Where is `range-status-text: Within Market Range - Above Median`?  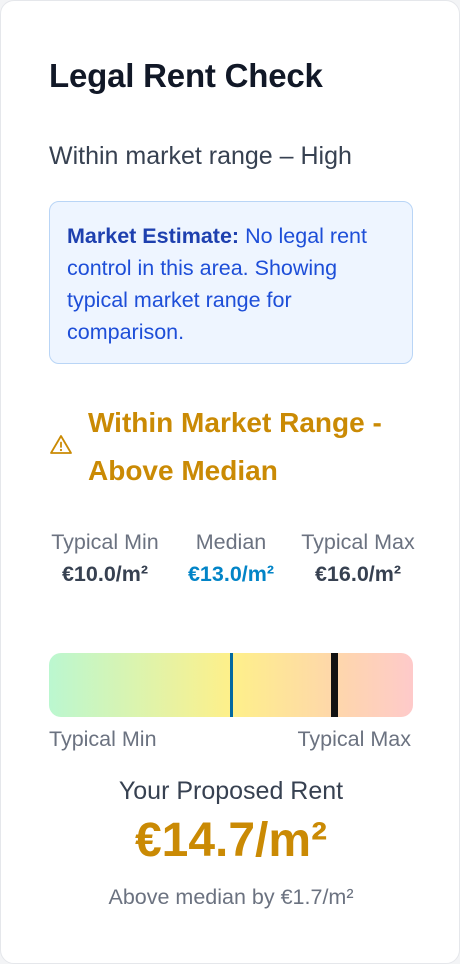
range-status-text: Within Market Range - Above Median is located at coordinates (235, 446).